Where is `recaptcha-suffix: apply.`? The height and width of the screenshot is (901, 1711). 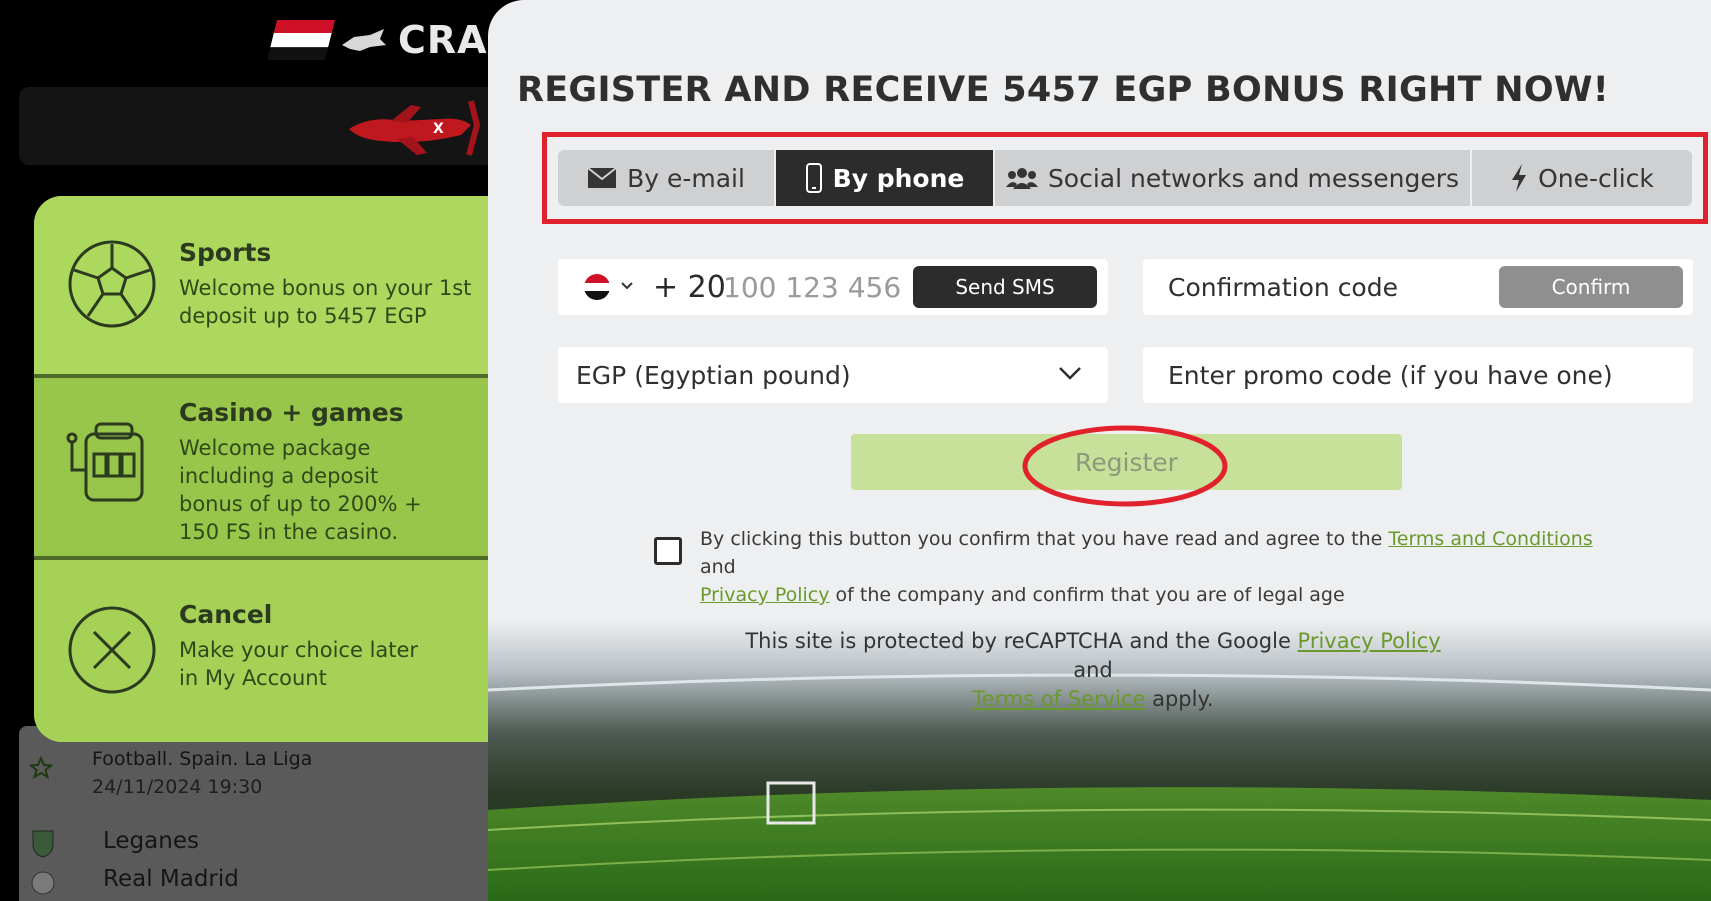
recaptcha-suffix: apply. is located at coordinates (1179, 699).